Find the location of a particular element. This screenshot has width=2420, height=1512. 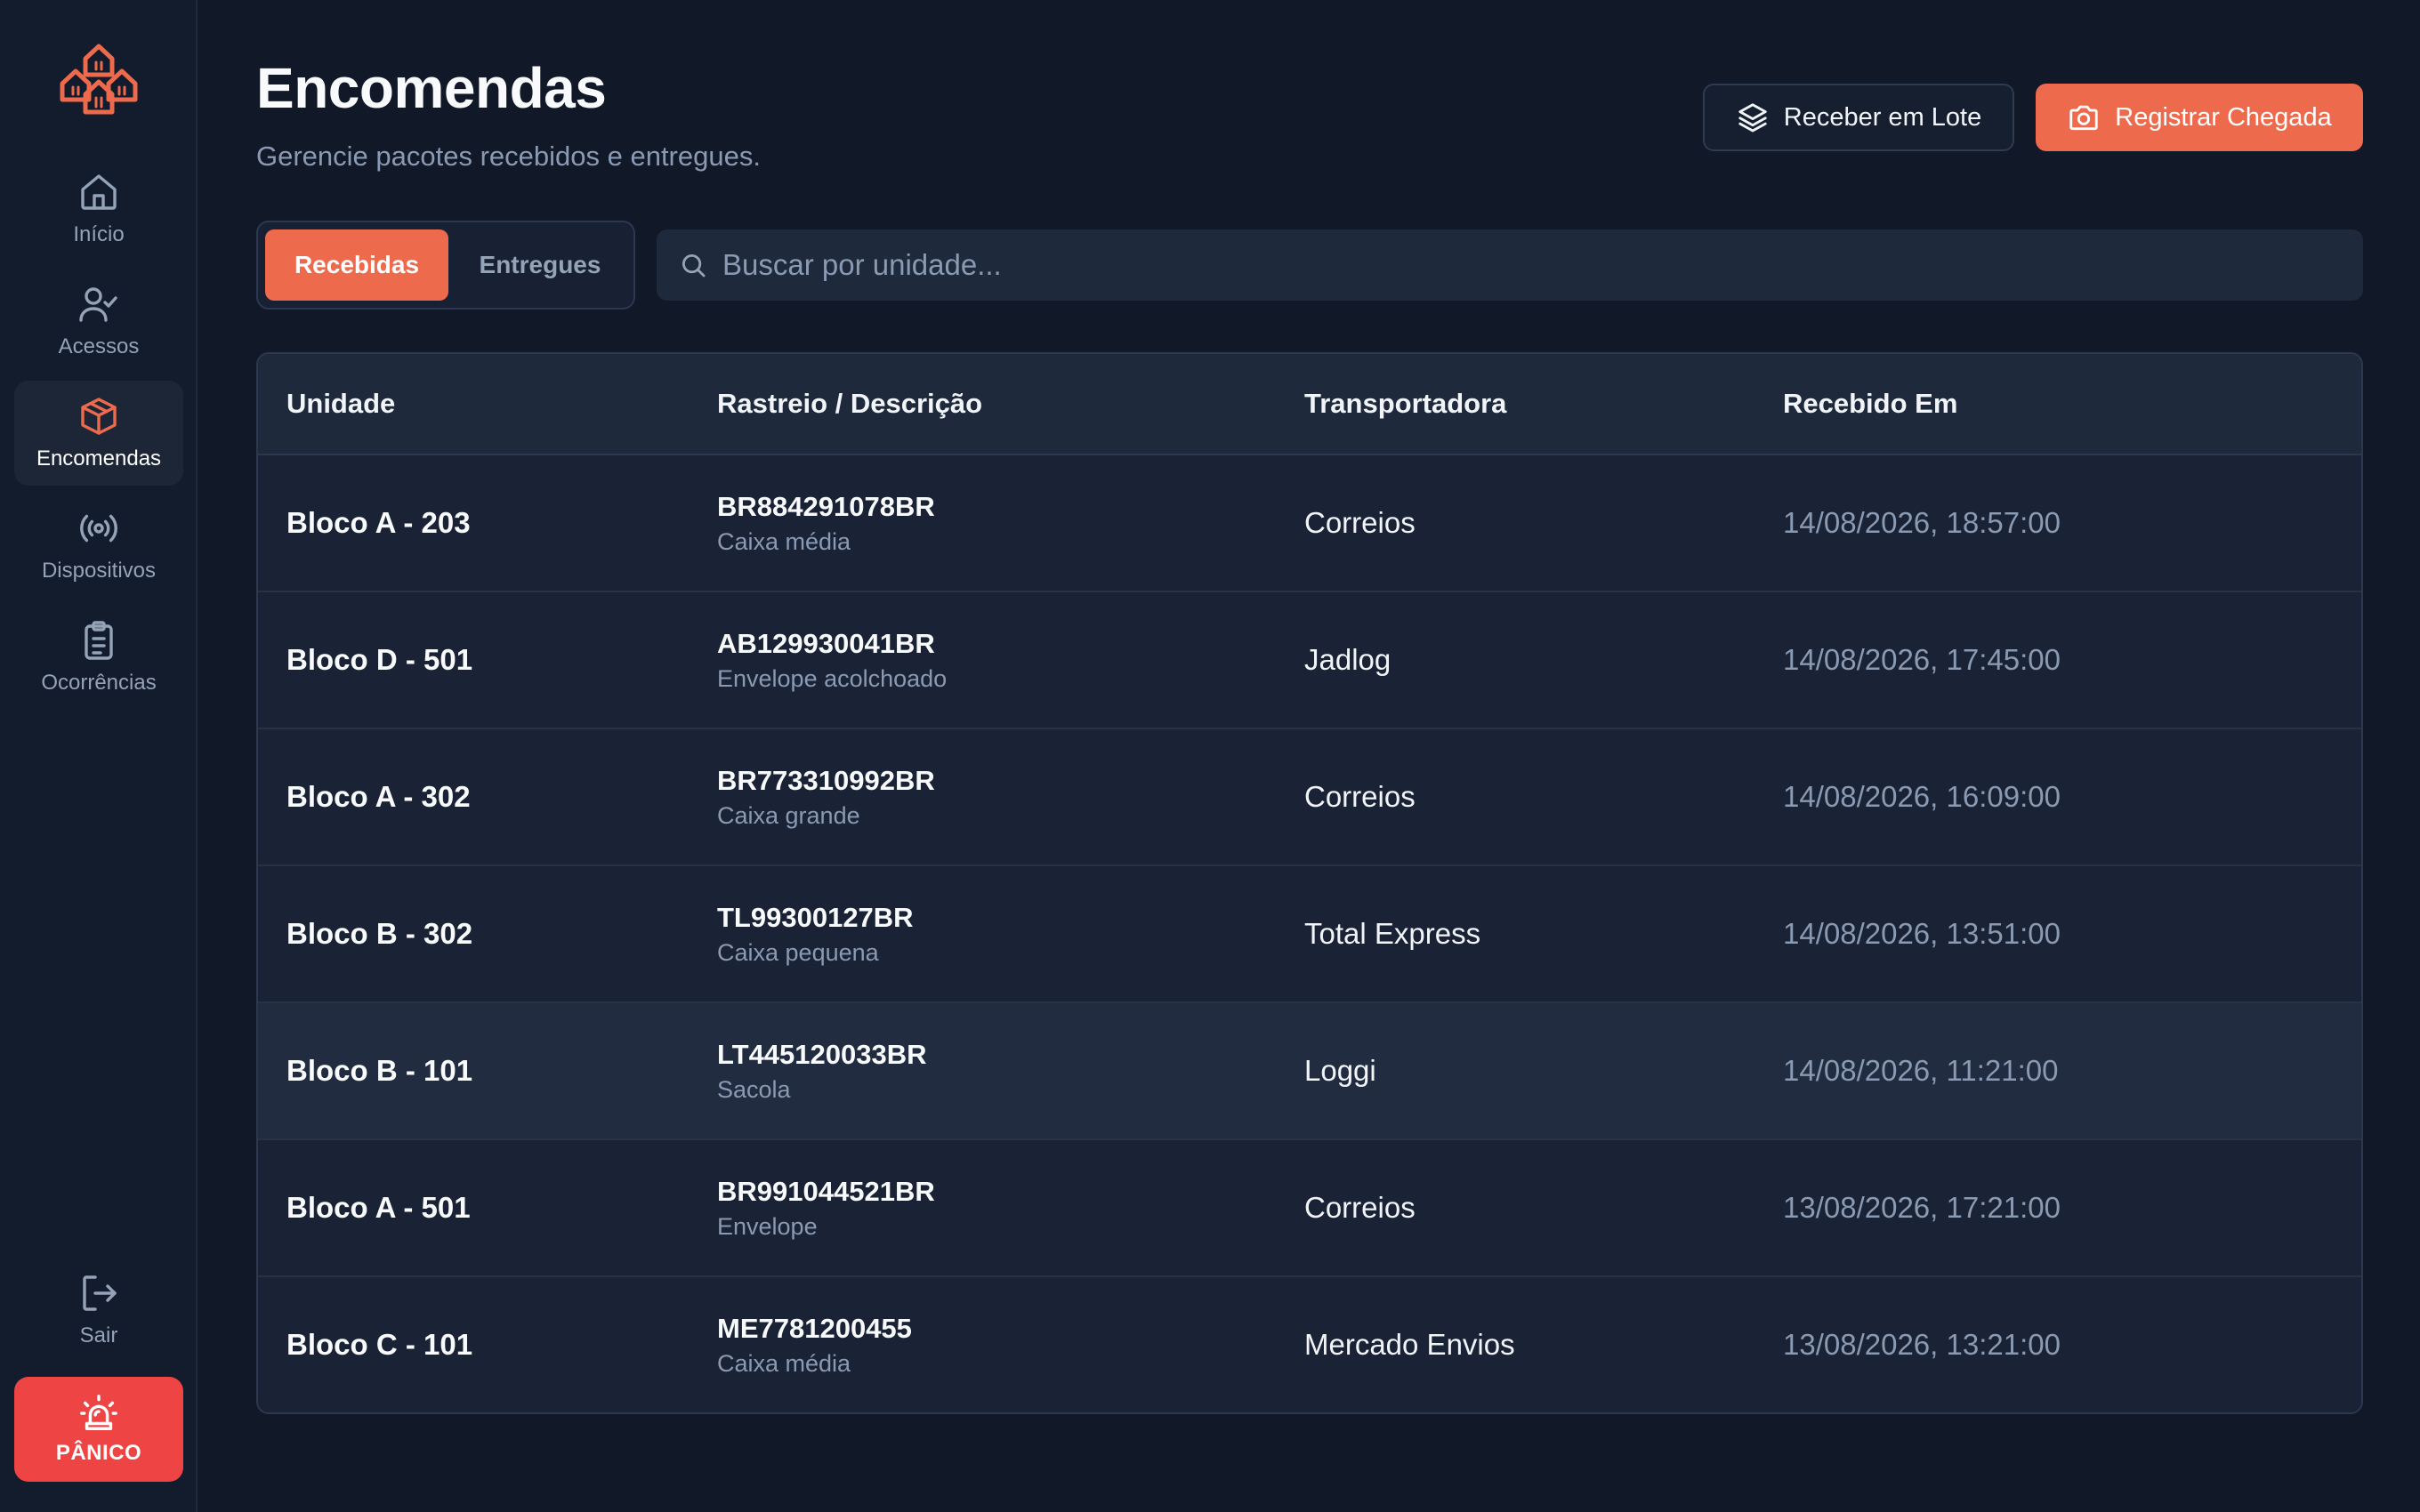

logout-button: Sair is located at coordinates (98, 1310).